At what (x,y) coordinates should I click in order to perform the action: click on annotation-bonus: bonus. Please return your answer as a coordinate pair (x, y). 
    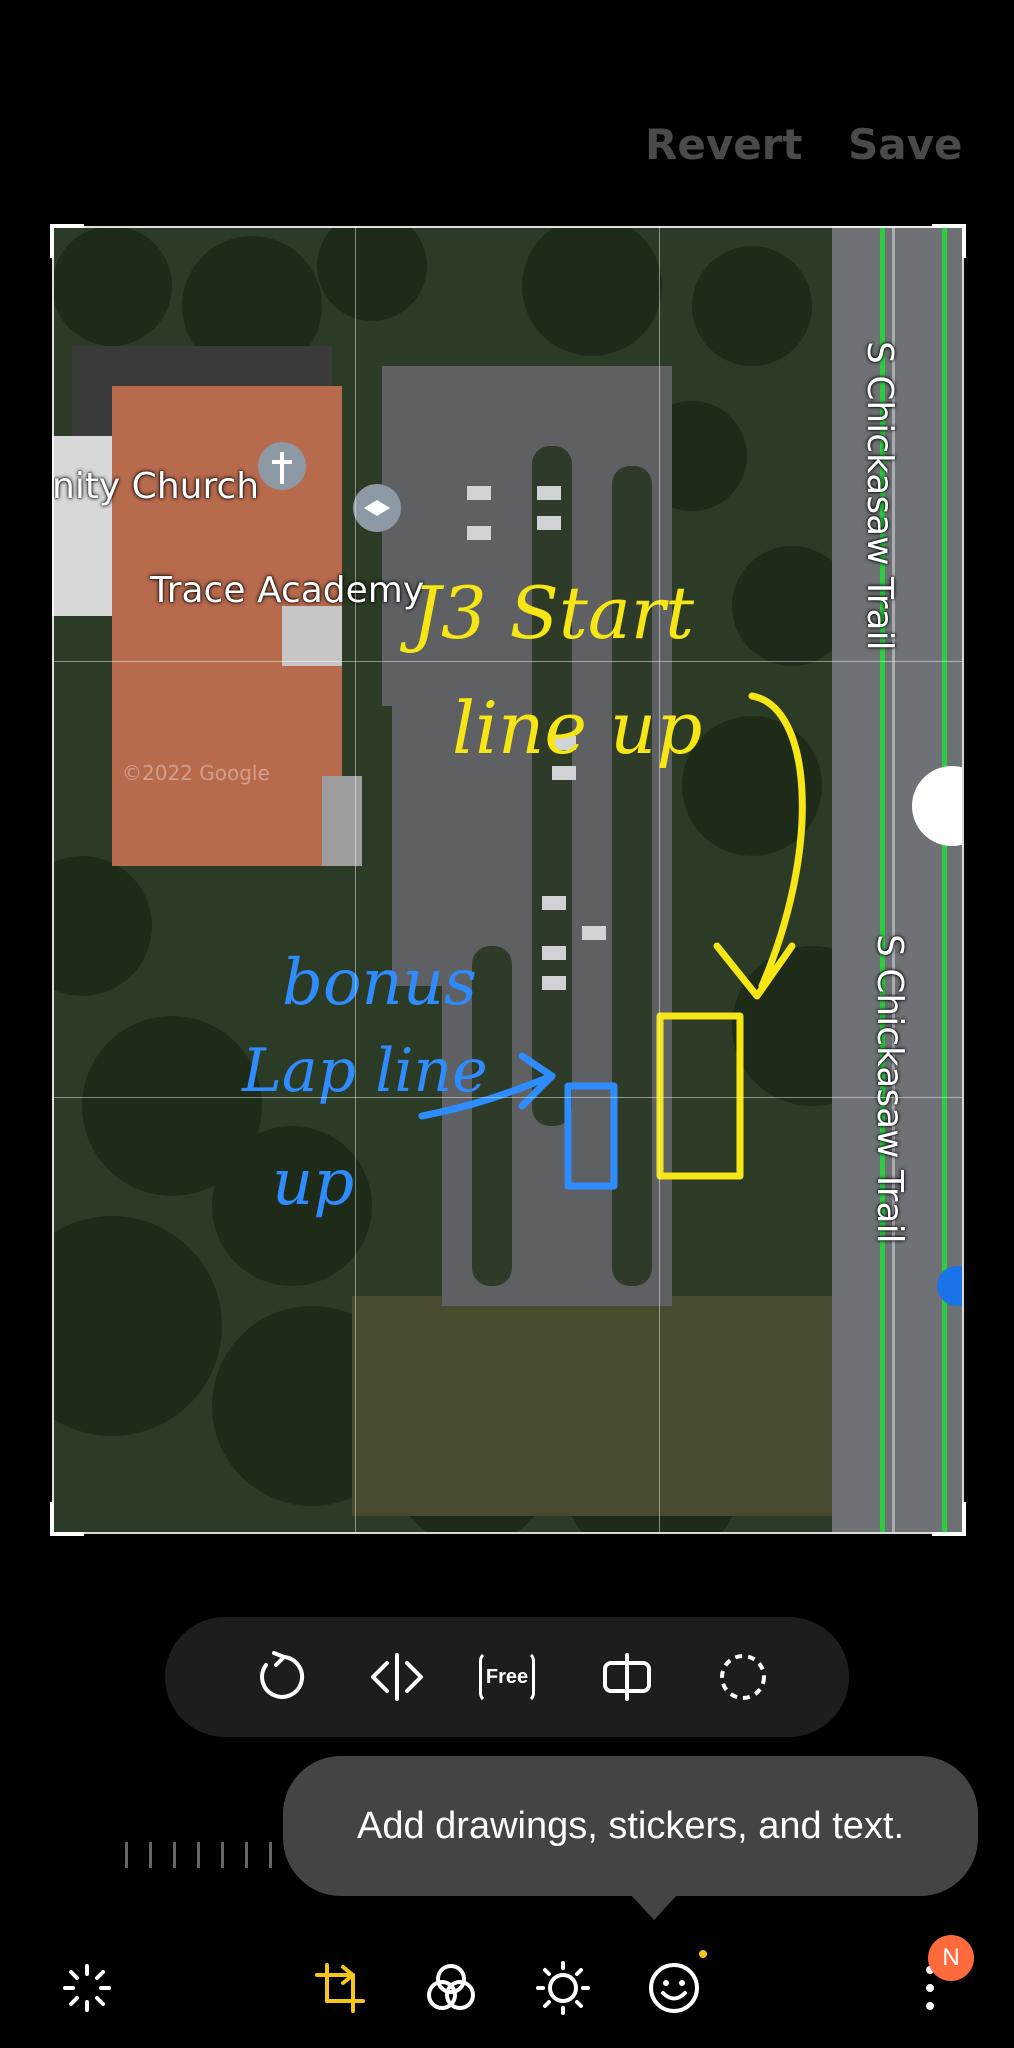
    Looking at the image, I should click on (379, 983).